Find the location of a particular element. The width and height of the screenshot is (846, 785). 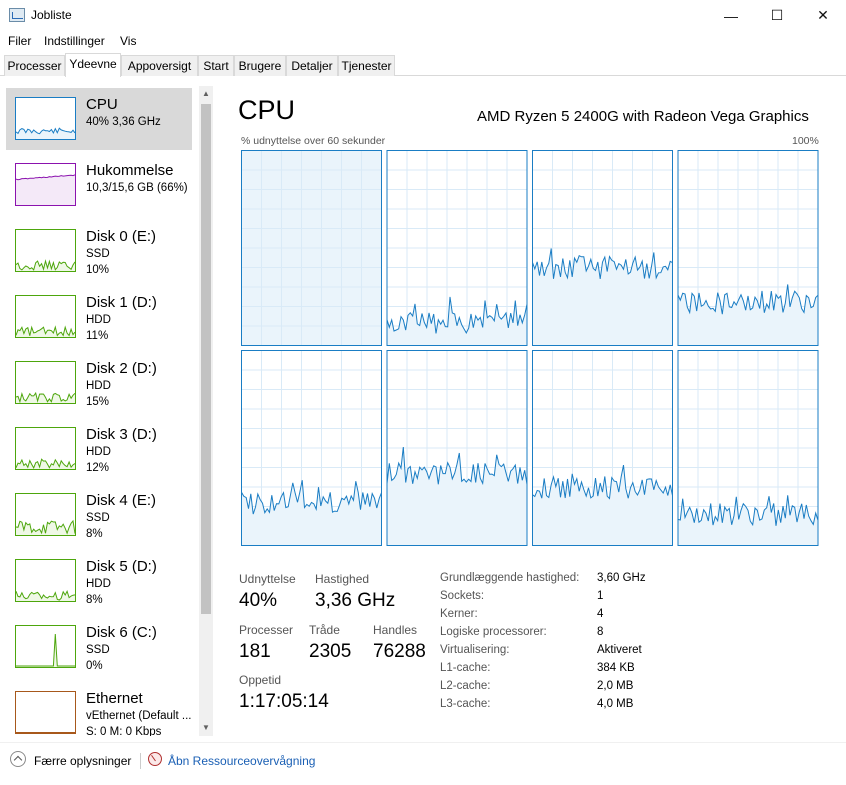

spec-label: Logiske processorer: is located at coordinates (493, 632).